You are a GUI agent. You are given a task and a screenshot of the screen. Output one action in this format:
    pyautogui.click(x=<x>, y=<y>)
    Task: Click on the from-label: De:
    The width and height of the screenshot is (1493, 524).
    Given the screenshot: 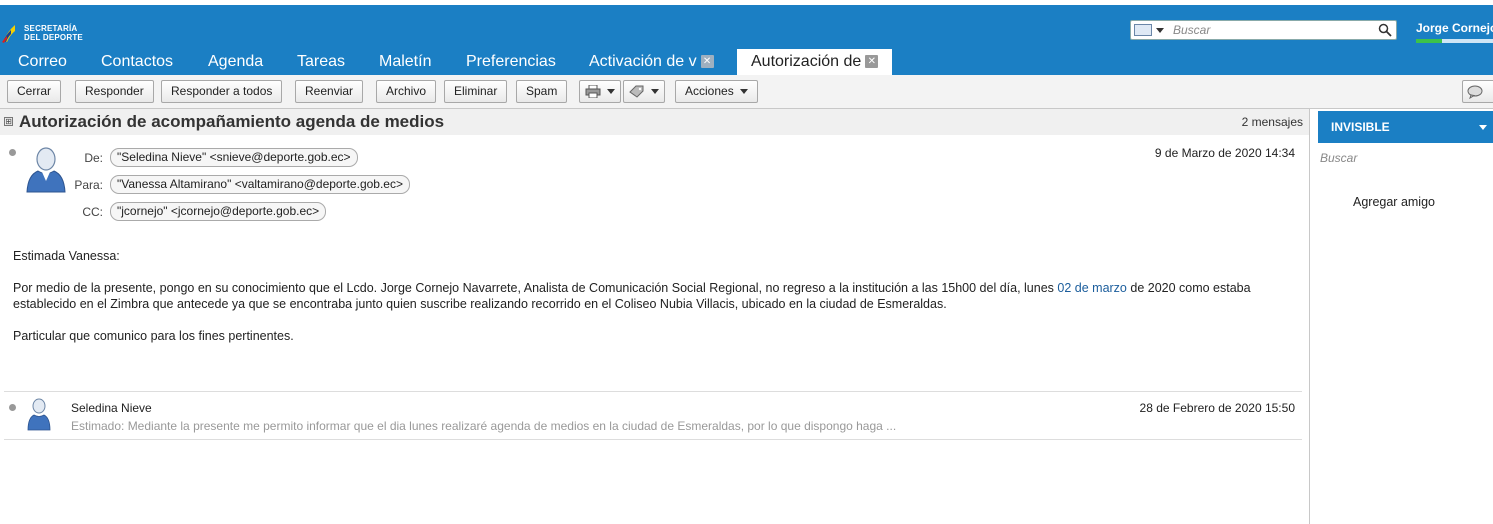 What is the action you would take?
    pyautogui.click(x=93, y=158)
    